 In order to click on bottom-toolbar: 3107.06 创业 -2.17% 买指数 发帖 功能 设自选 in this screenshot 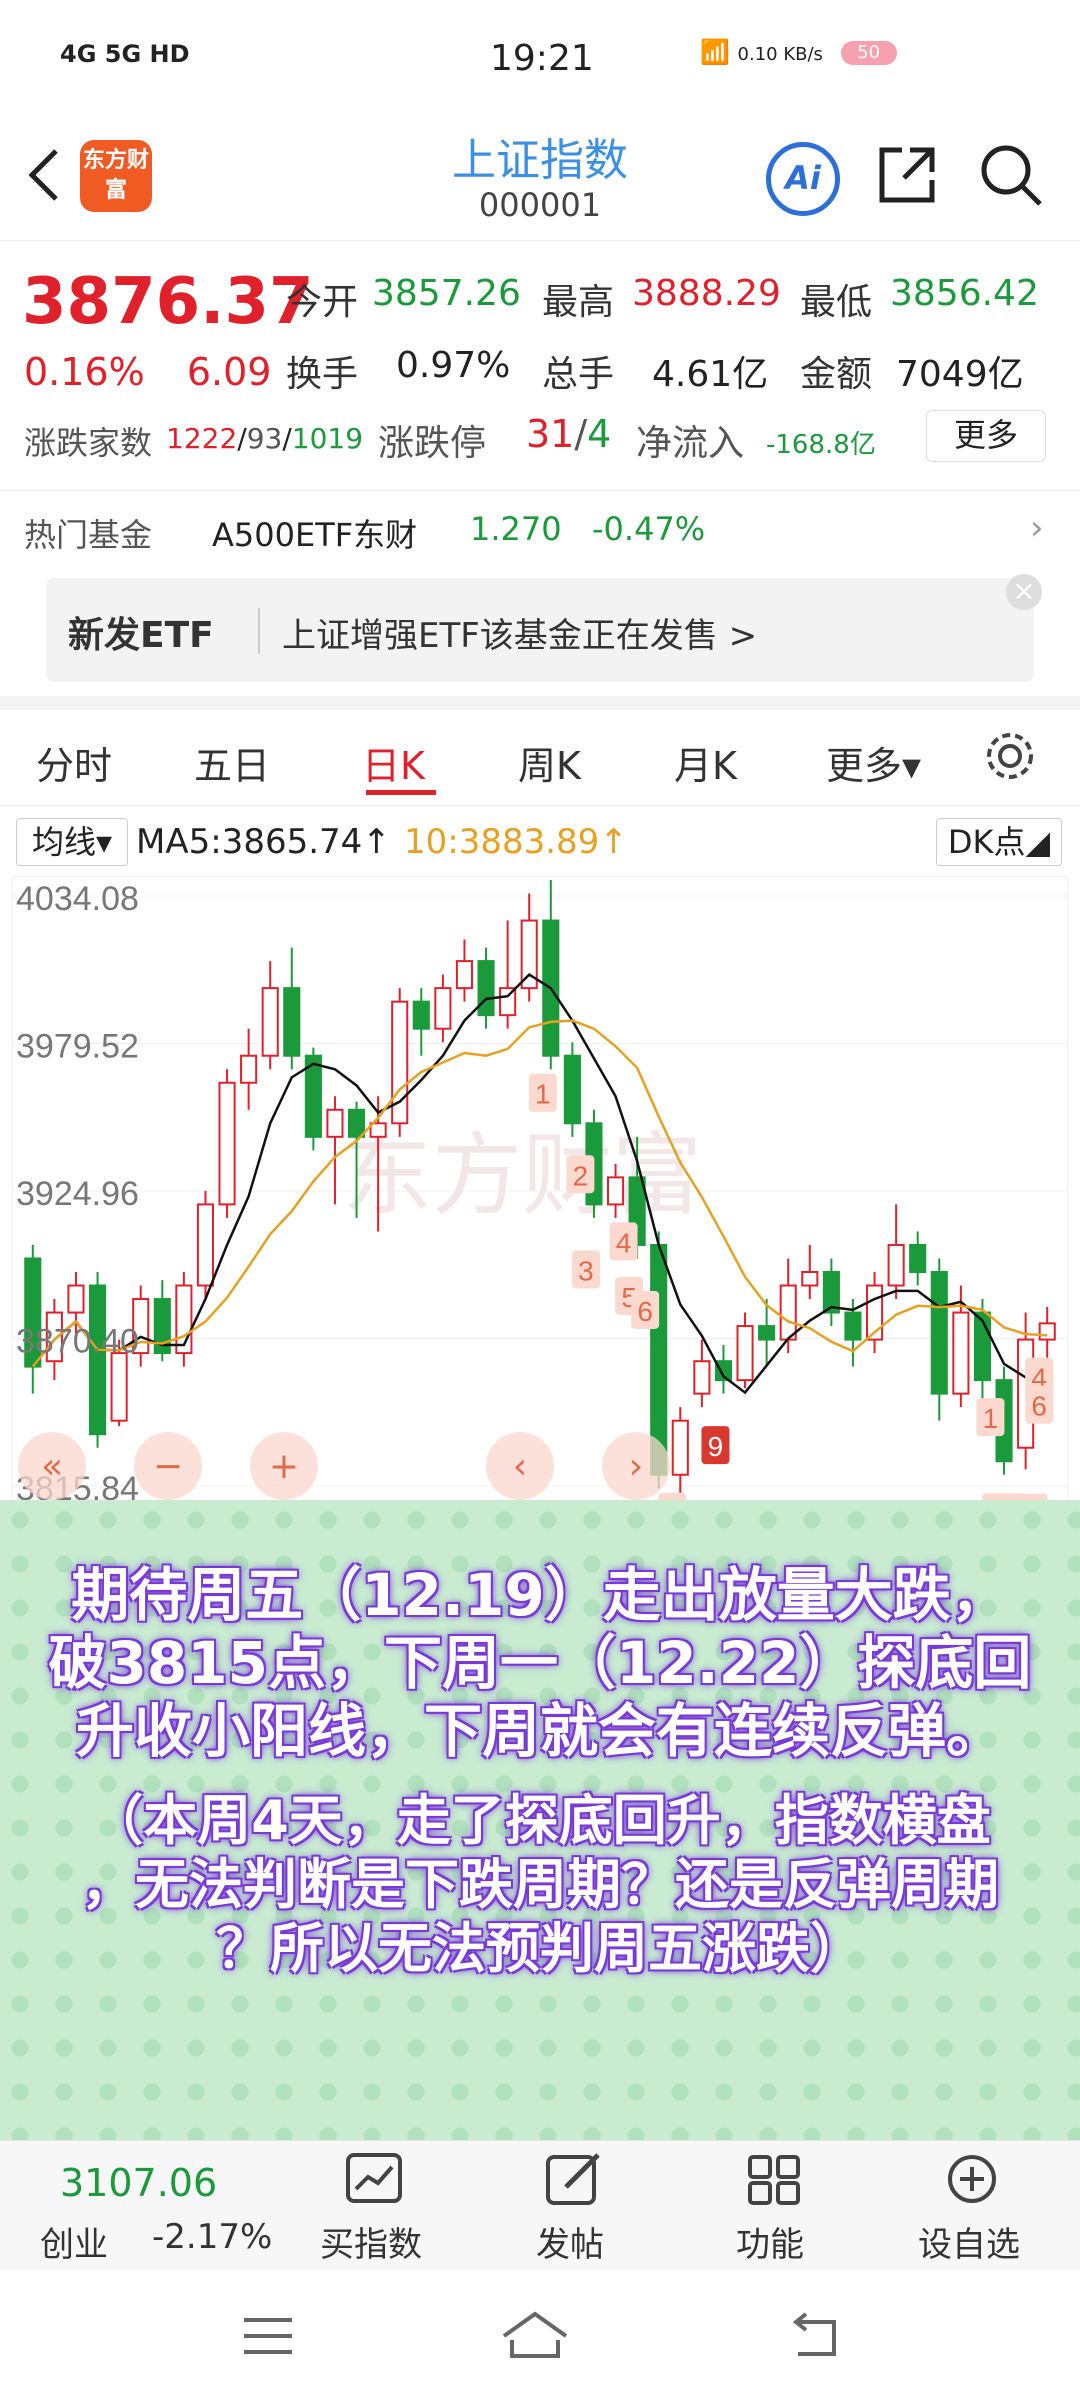, I will do `click(540, 2205)`.